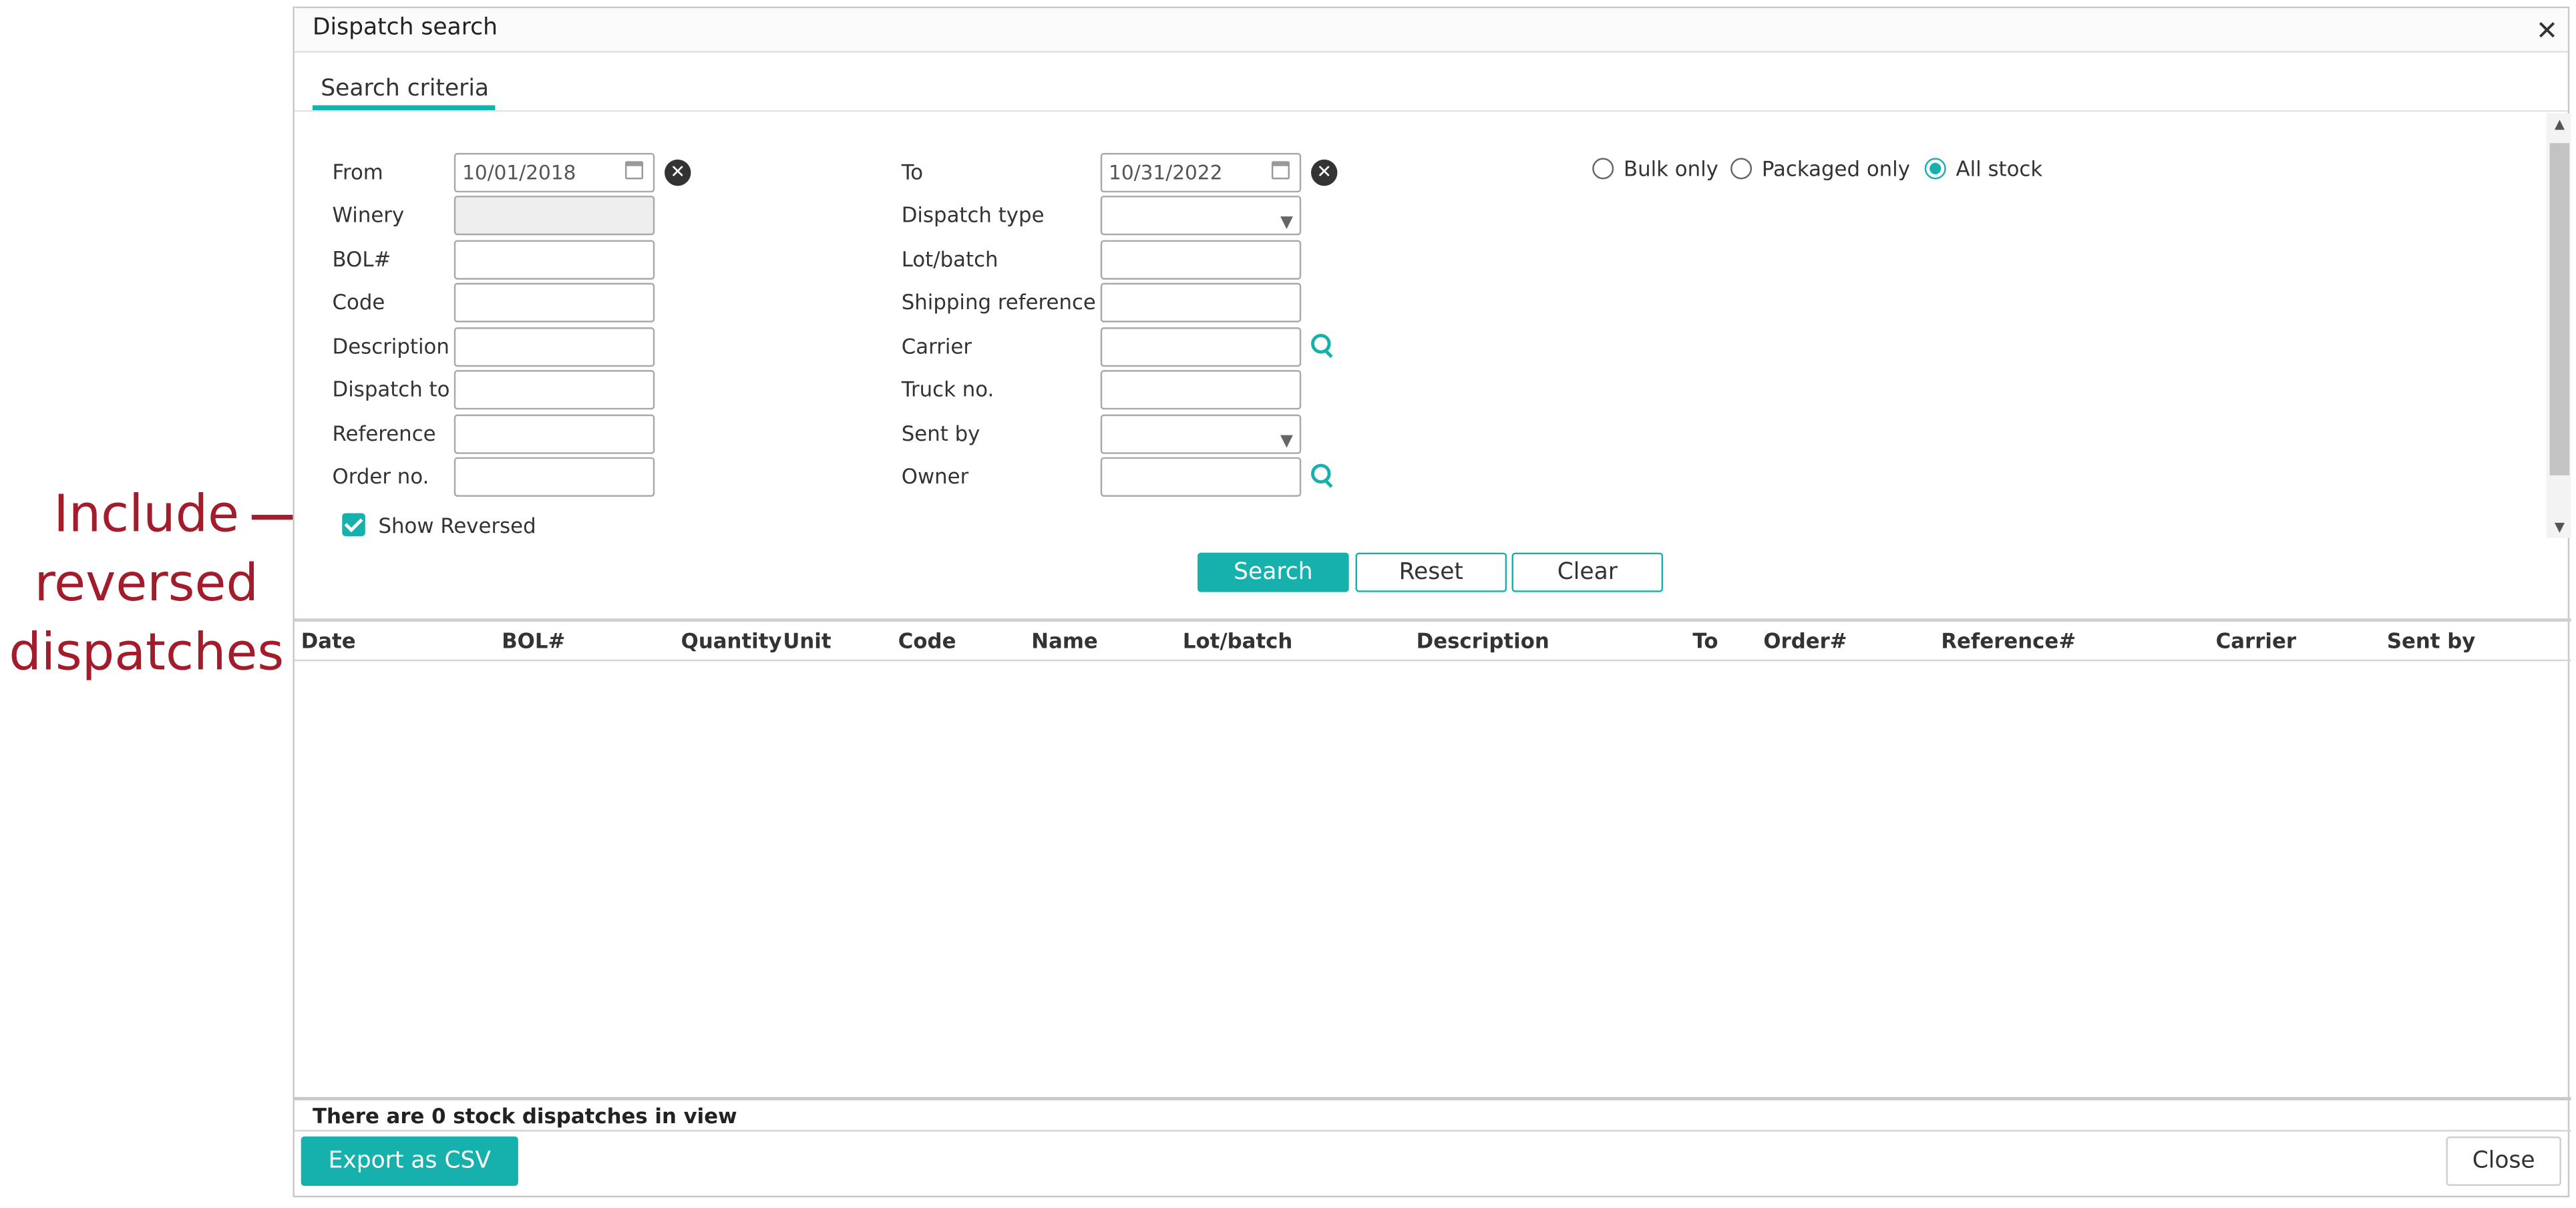 Image resolution: width=2576 pixels, height=1208 pixels. Describe the element at coordinates (731, 640) in the screenshot. I see `column-header-quantity: Quantity` at that location.